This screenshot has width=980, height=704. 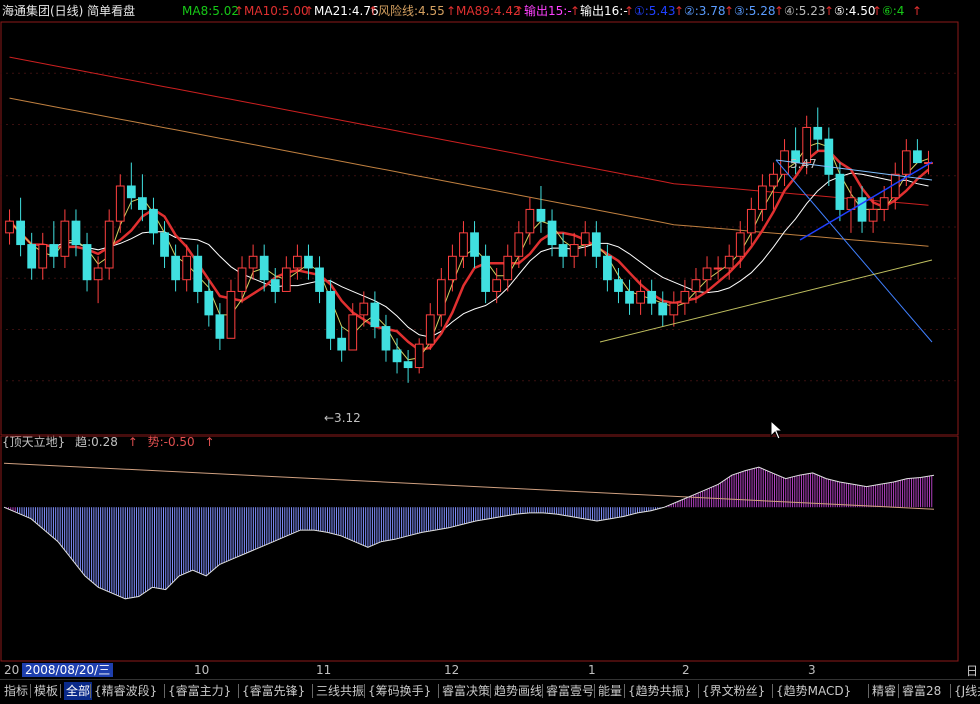 What do you see at coordinates (342, 418) in the screenshot?
I see `low-price-label: ←3.12` at bounding box center [342, 418].